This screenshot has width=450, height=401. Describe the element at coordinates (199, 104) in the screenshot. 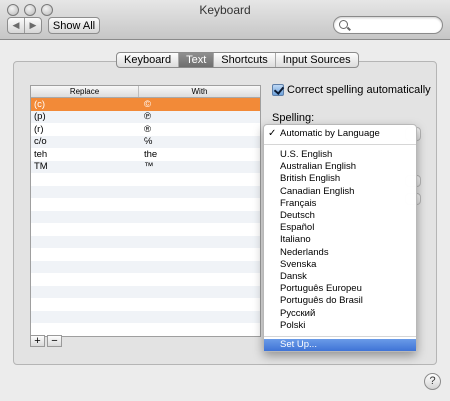

I see `with-cell: ©` at that location.